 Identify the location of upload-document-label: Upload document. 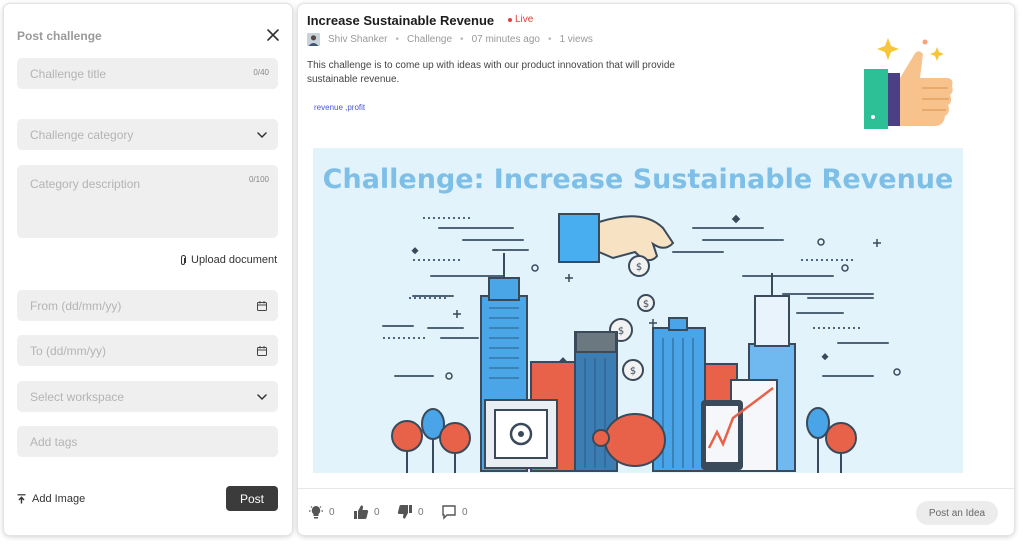
(234, 260).